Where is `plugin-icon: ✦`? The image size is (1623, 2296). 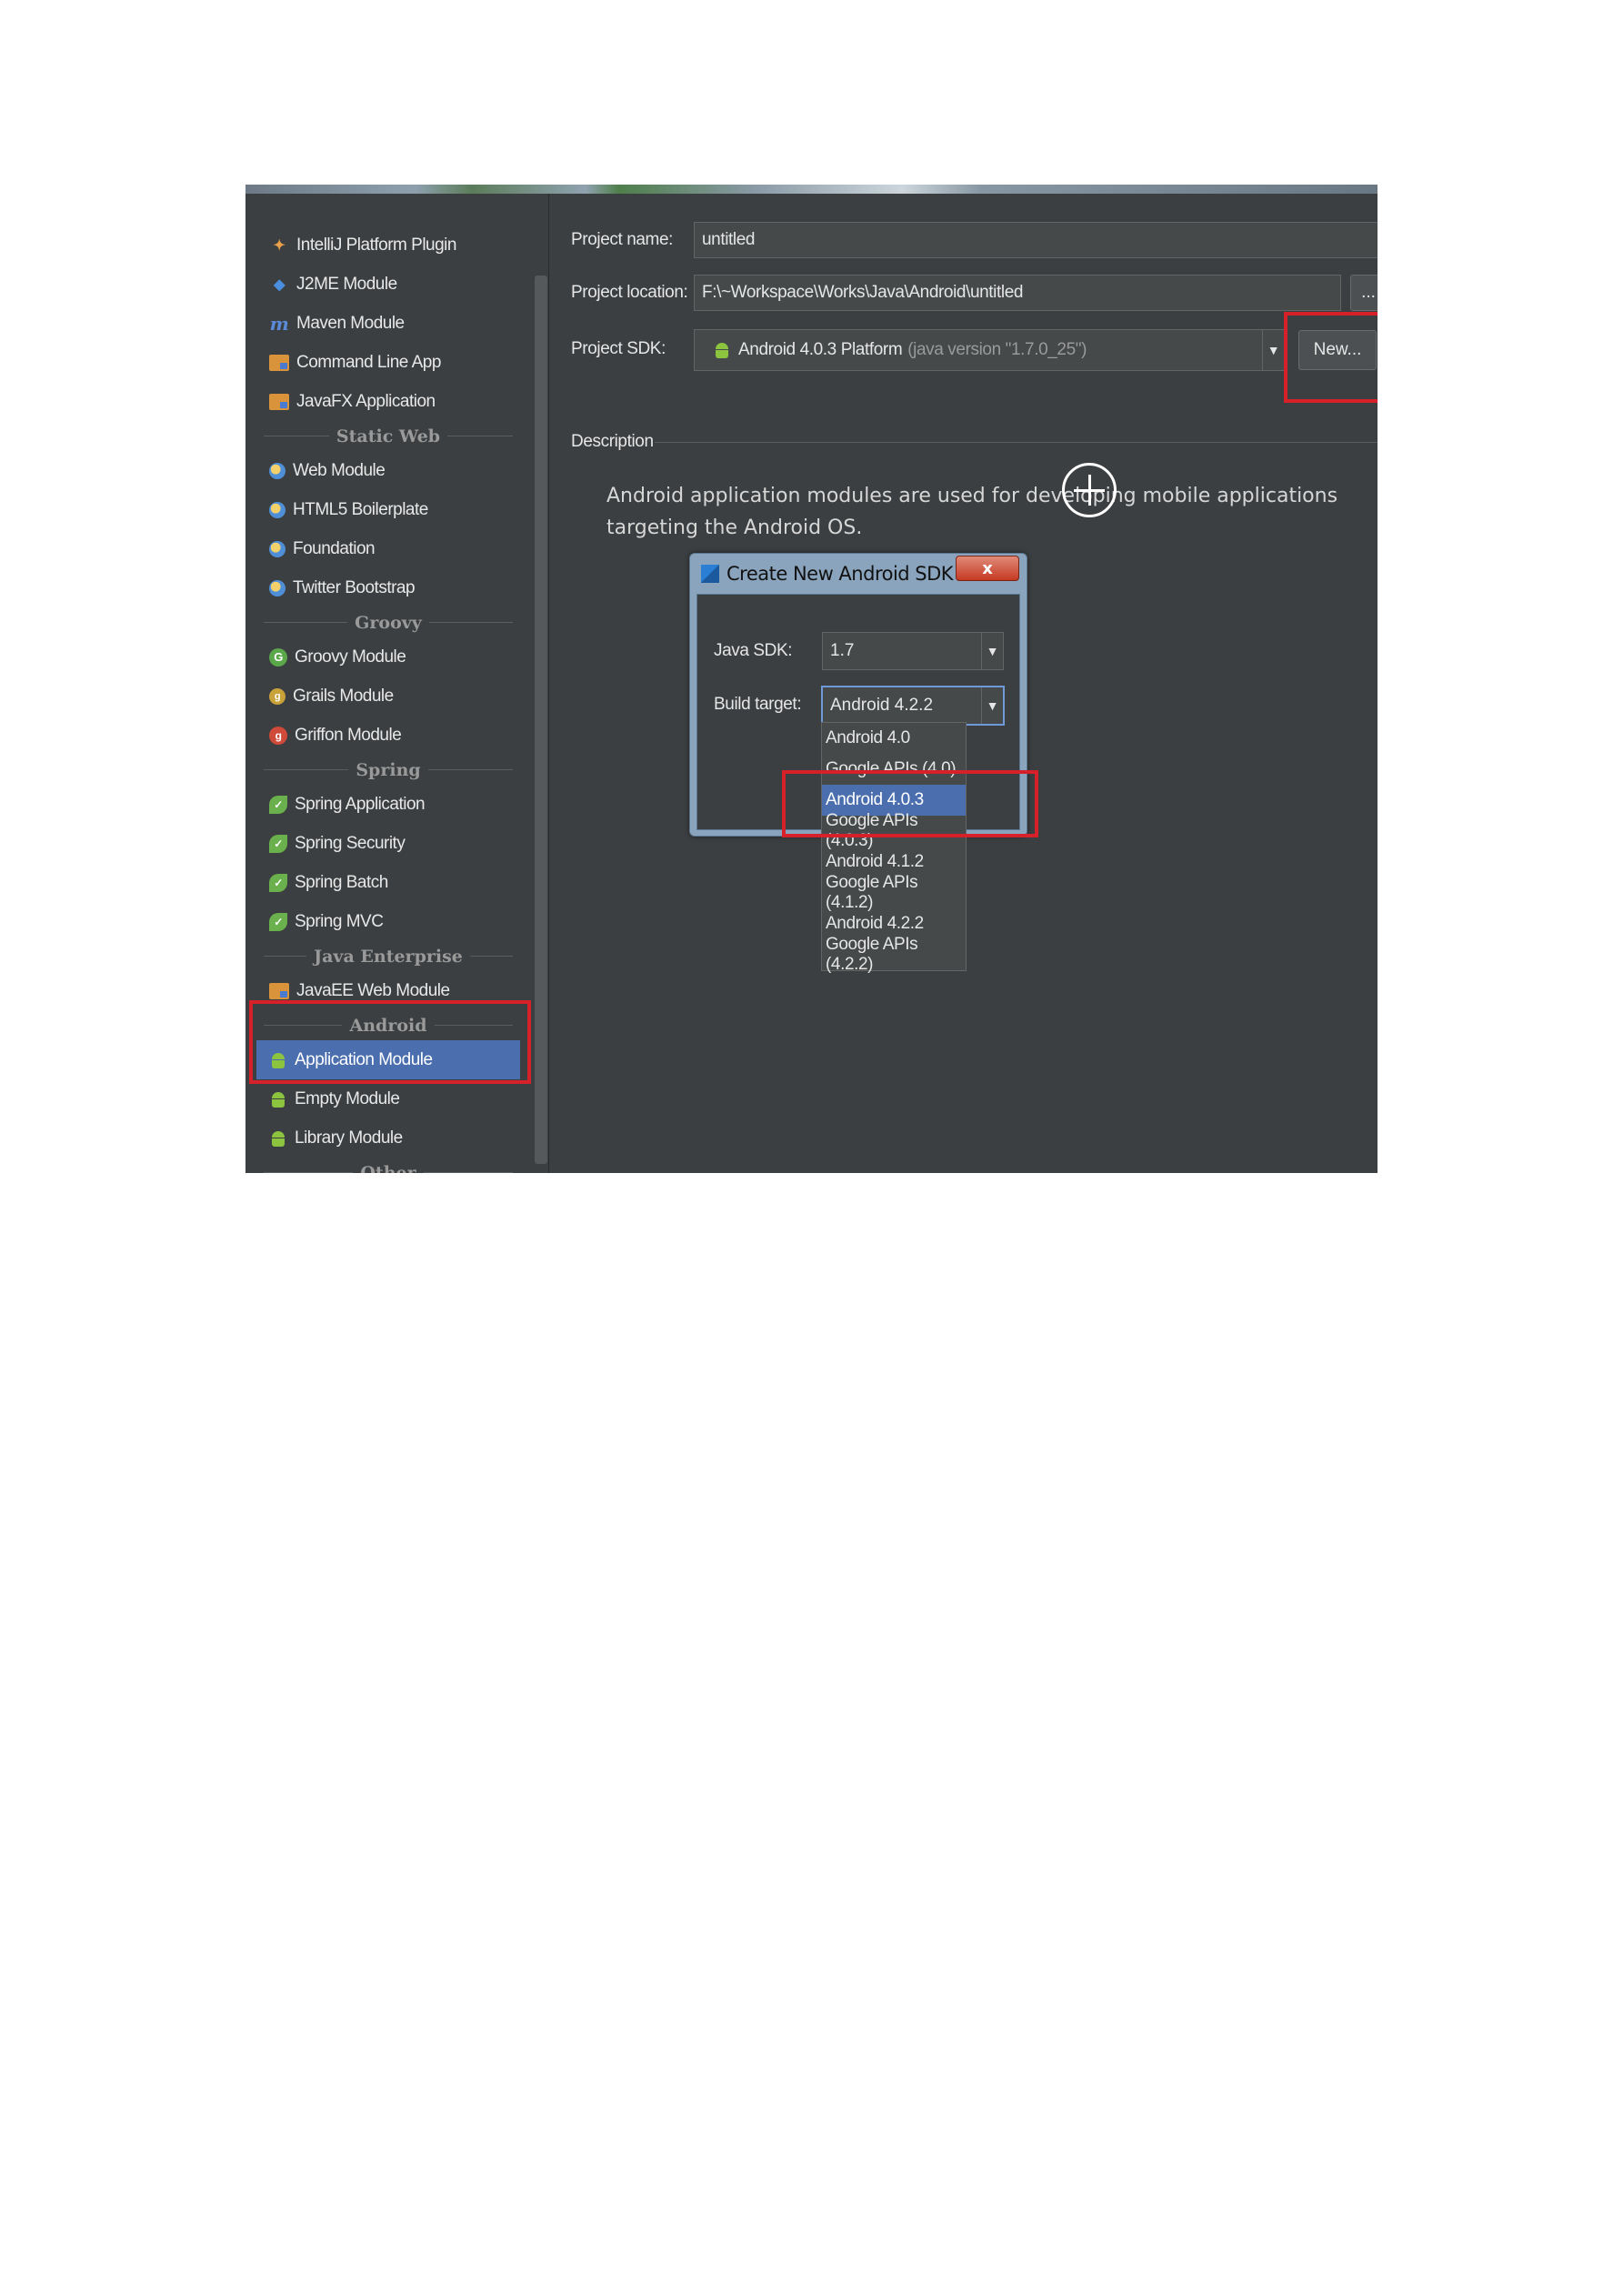 plugin-icon: ✦ is located at coordinates (279, 245).